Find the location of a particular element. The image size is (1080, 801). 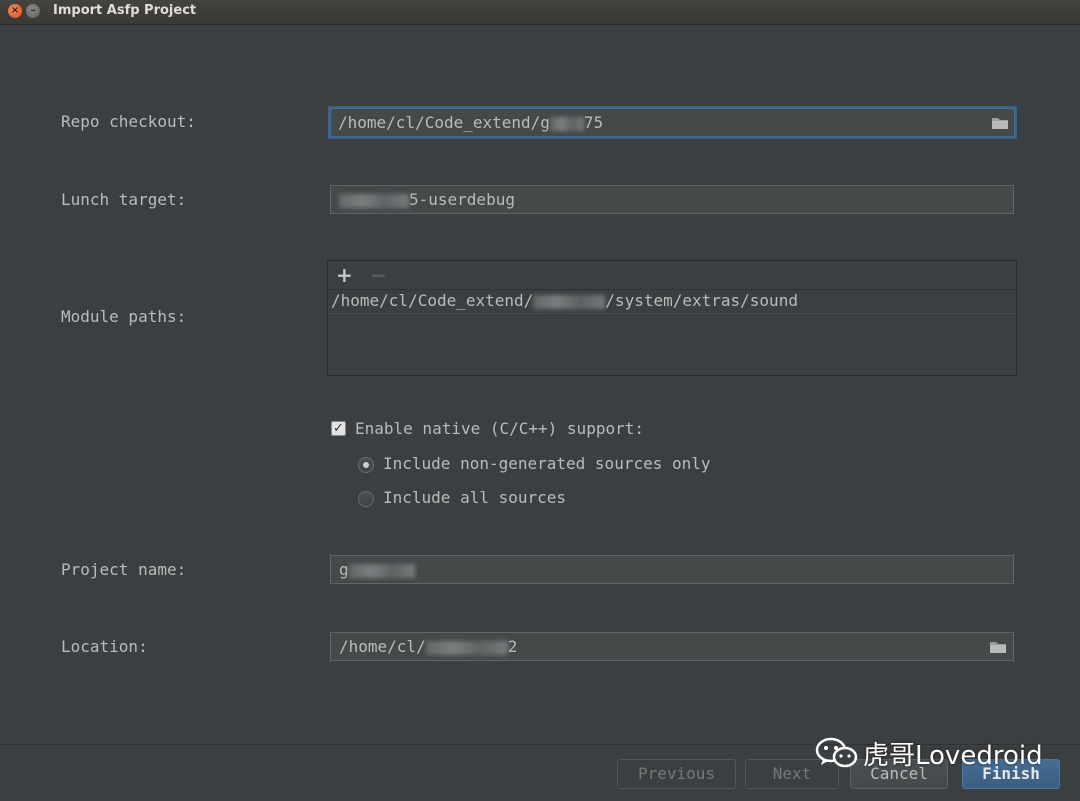

repo-checkout-field: /home/cl/Code_extend/g 75 is located at coordinates (672, 122).